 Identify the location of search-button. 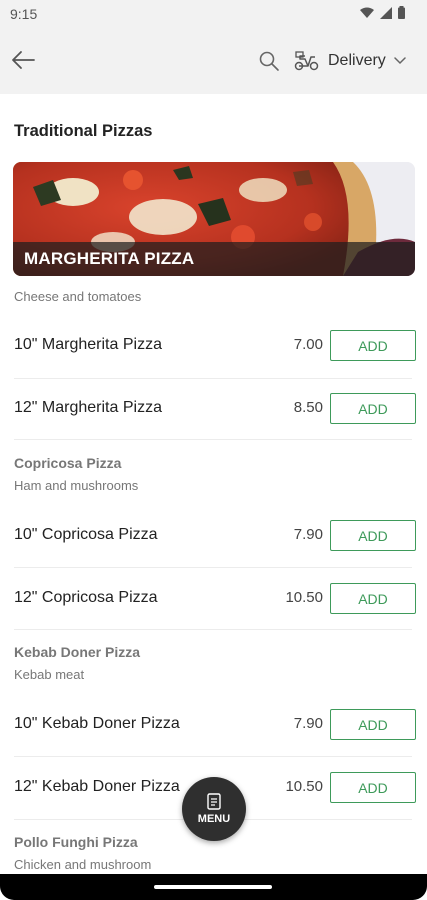
(270, 62).